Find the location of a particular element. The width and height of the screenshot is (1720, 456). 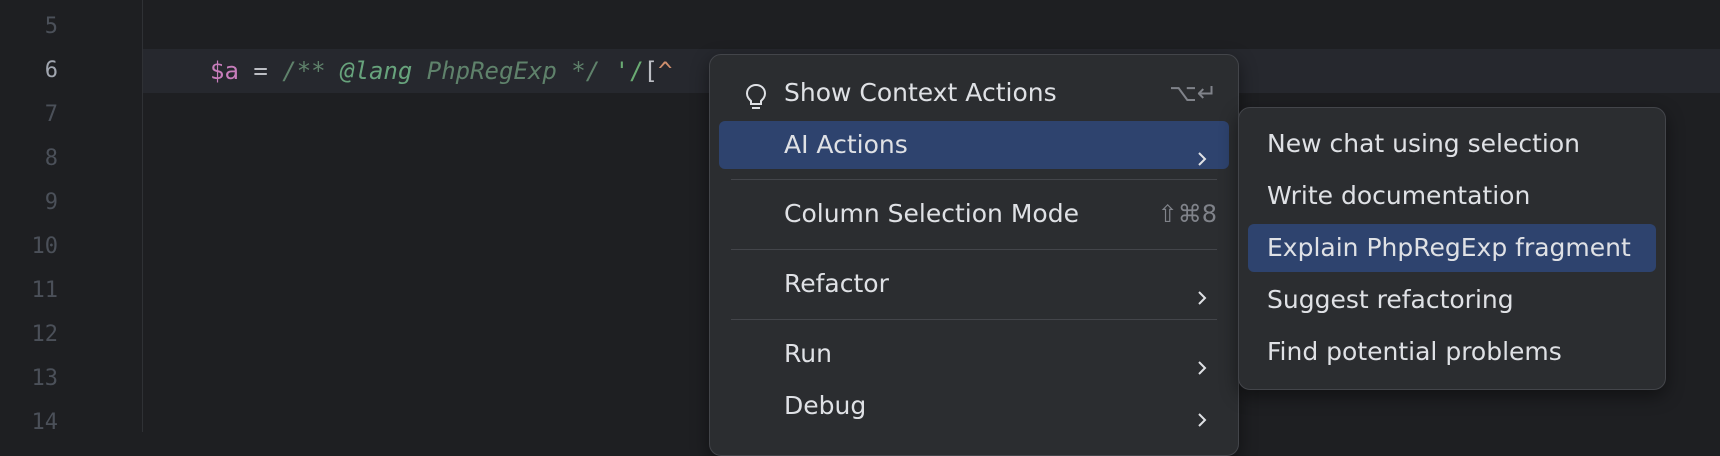

submenu-item-suggest-refactoring: Suggest refactoring is located at coordinates (1452, 300).